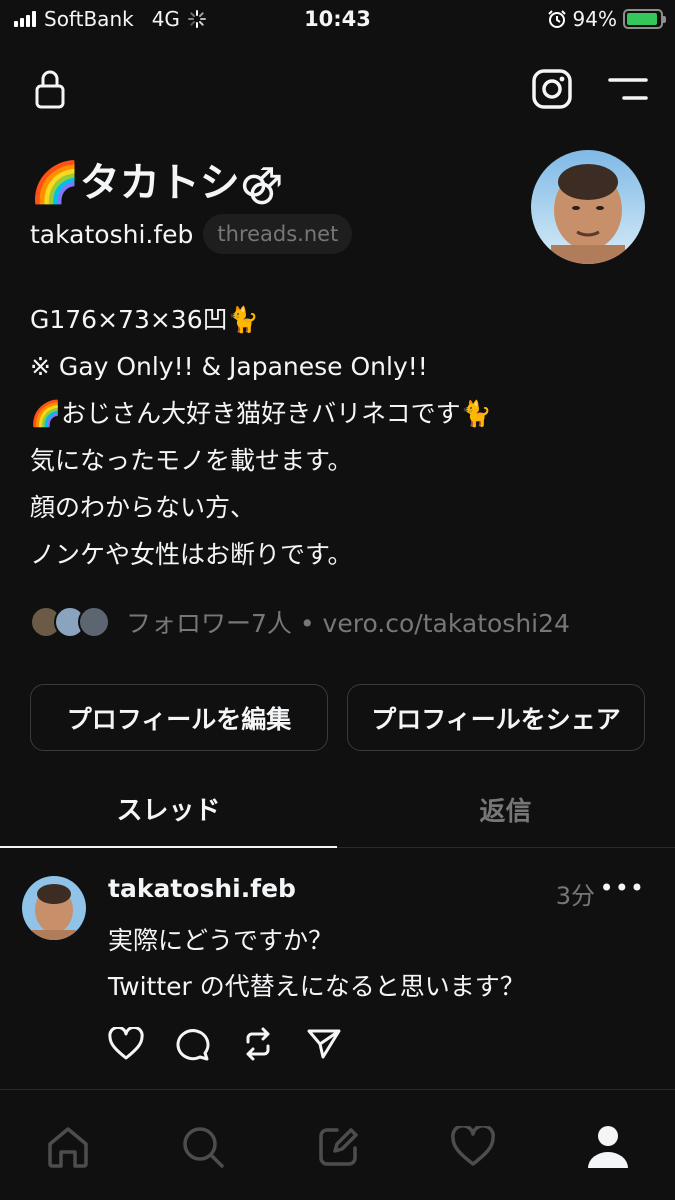 This screenshot has width=675, height=1200. Describe the element at coordinates (496, 717) in the screenshot. I see `share-profile-button: プロフィールをシェア` at that location.